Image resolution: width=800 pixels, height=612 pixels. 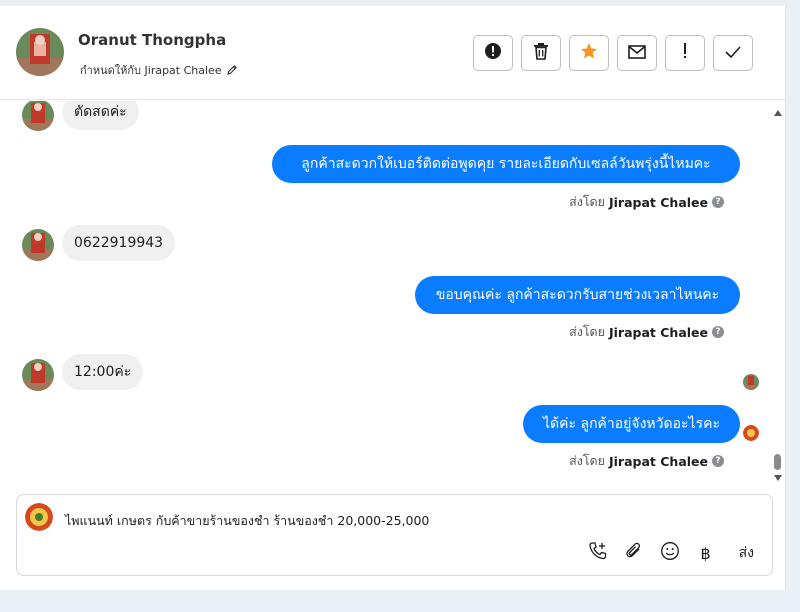 I want to click on star-button, so click(x=589, y=53).